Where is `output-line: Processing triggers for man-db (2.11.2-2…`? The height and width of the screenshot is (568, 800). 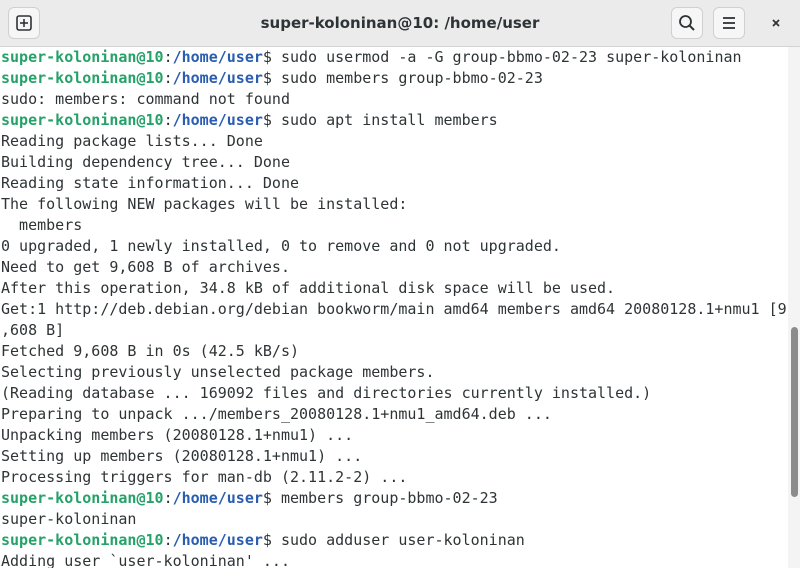 output-line: Processing triggers for man-db (2.11.2-2… is located at coordinates (394, 477).